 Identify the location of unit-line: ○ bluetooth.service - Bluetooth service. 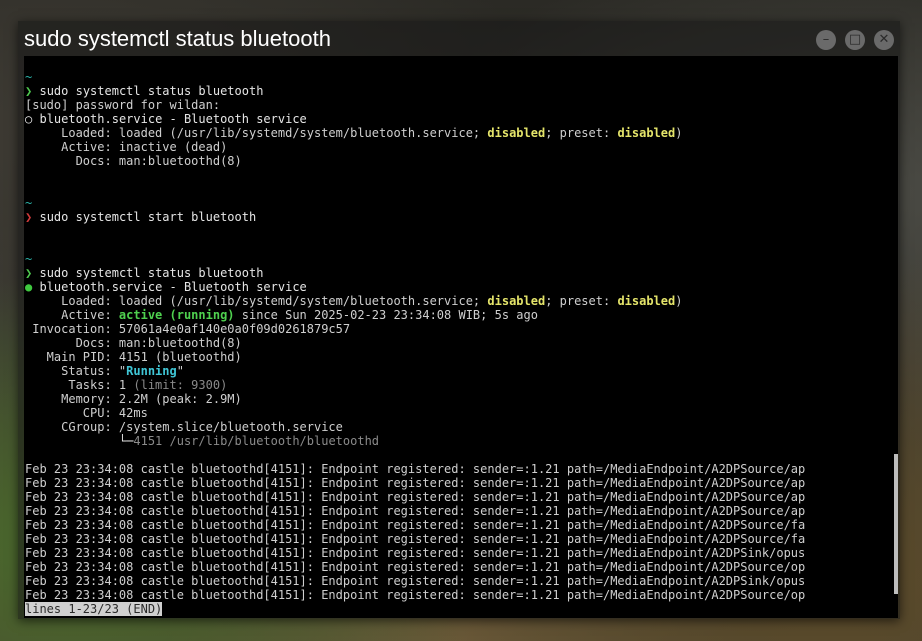
(461, 119).